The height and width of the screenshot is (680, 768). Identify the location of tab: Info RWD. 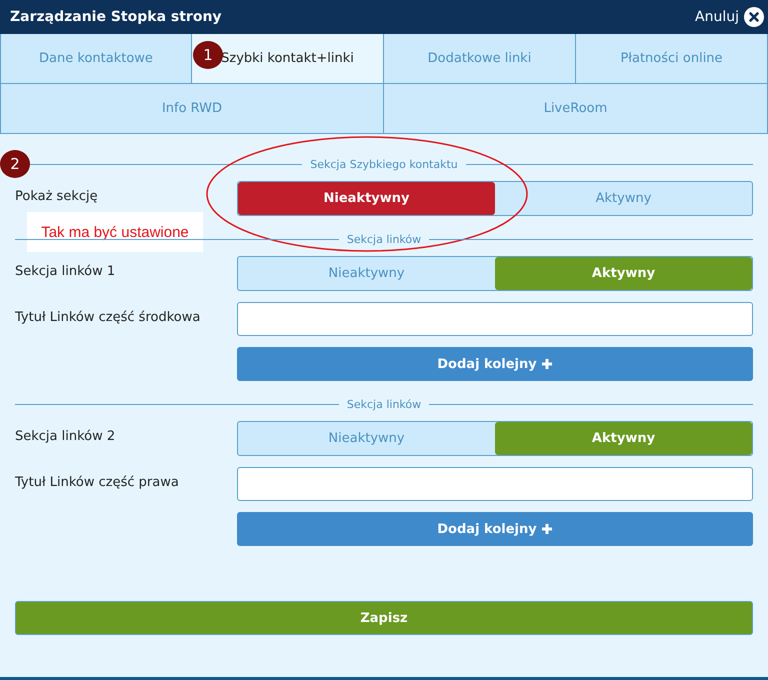
(192, 109).